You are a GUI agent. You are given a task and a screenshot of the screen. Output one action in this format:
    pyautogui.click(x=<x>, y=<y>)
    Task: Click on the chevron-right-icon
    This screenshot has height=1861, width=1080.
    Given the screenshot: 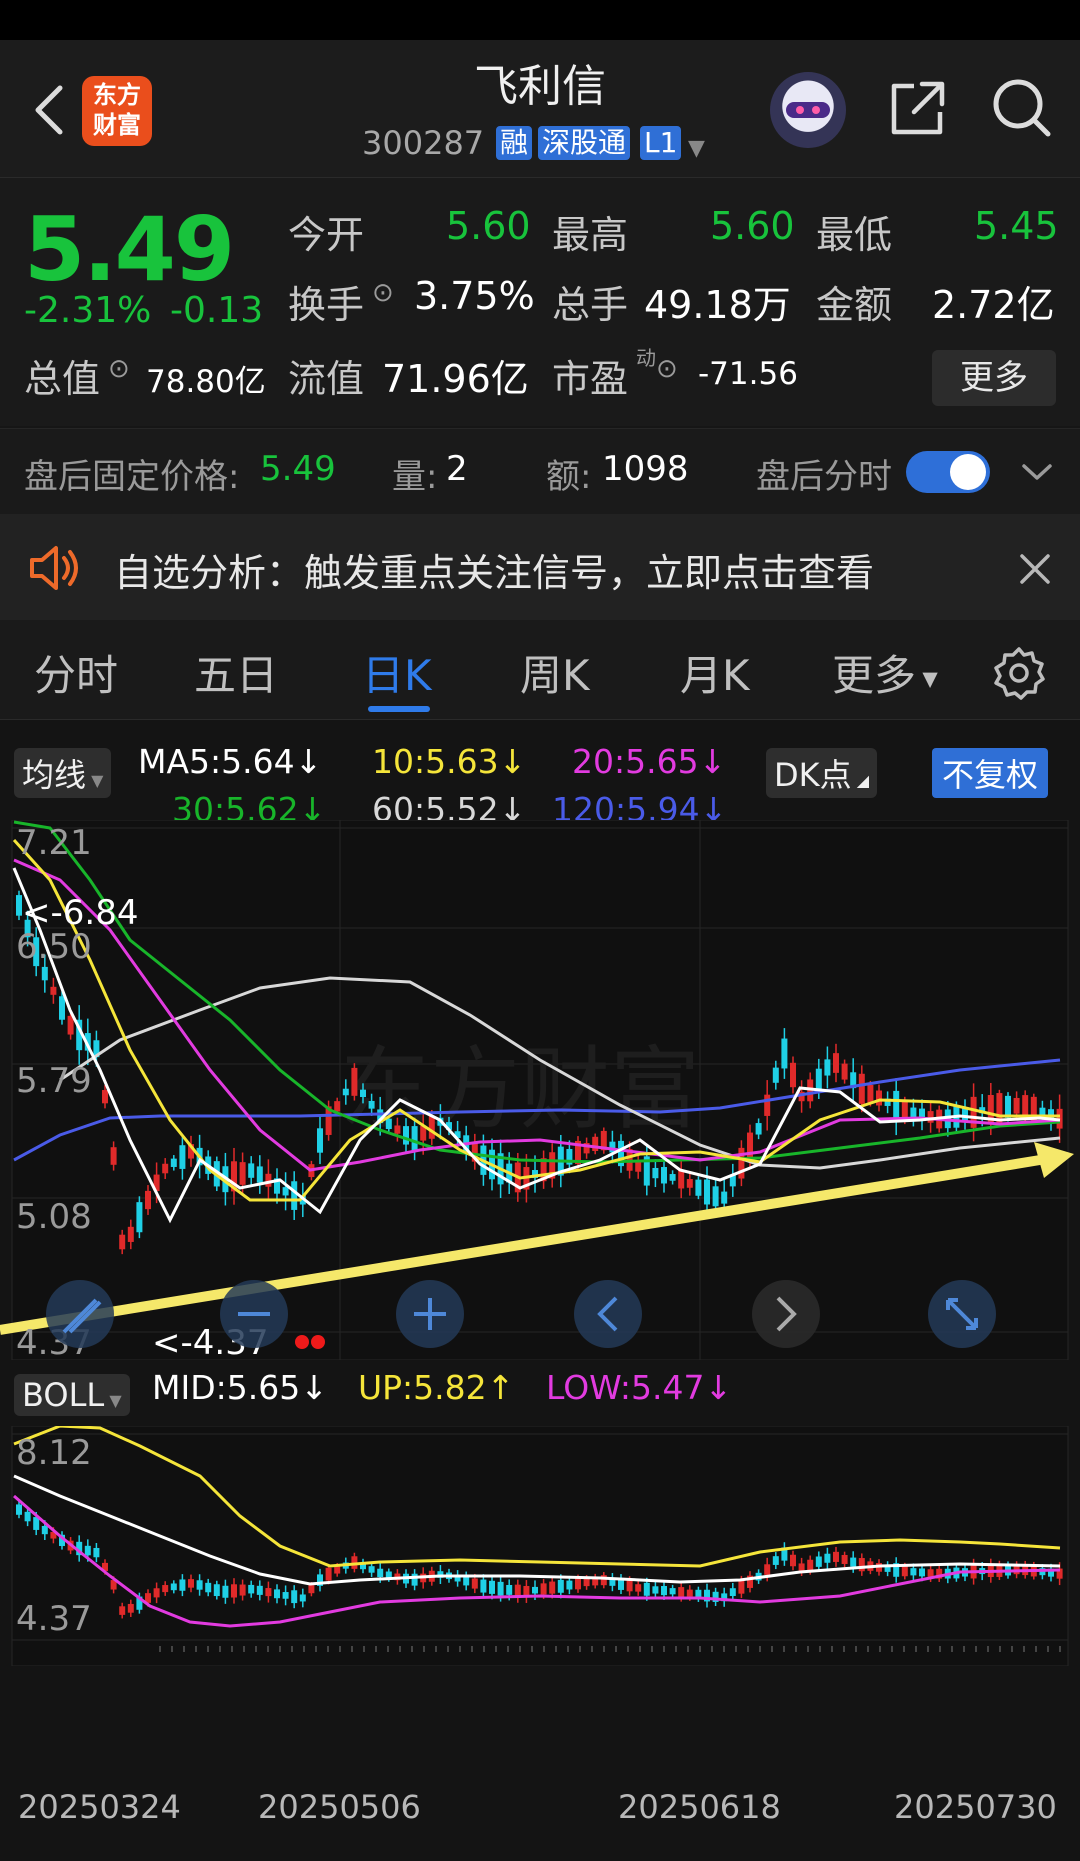 What is the action you would take?
    pyautogui.click(x=786, y=1314)
    